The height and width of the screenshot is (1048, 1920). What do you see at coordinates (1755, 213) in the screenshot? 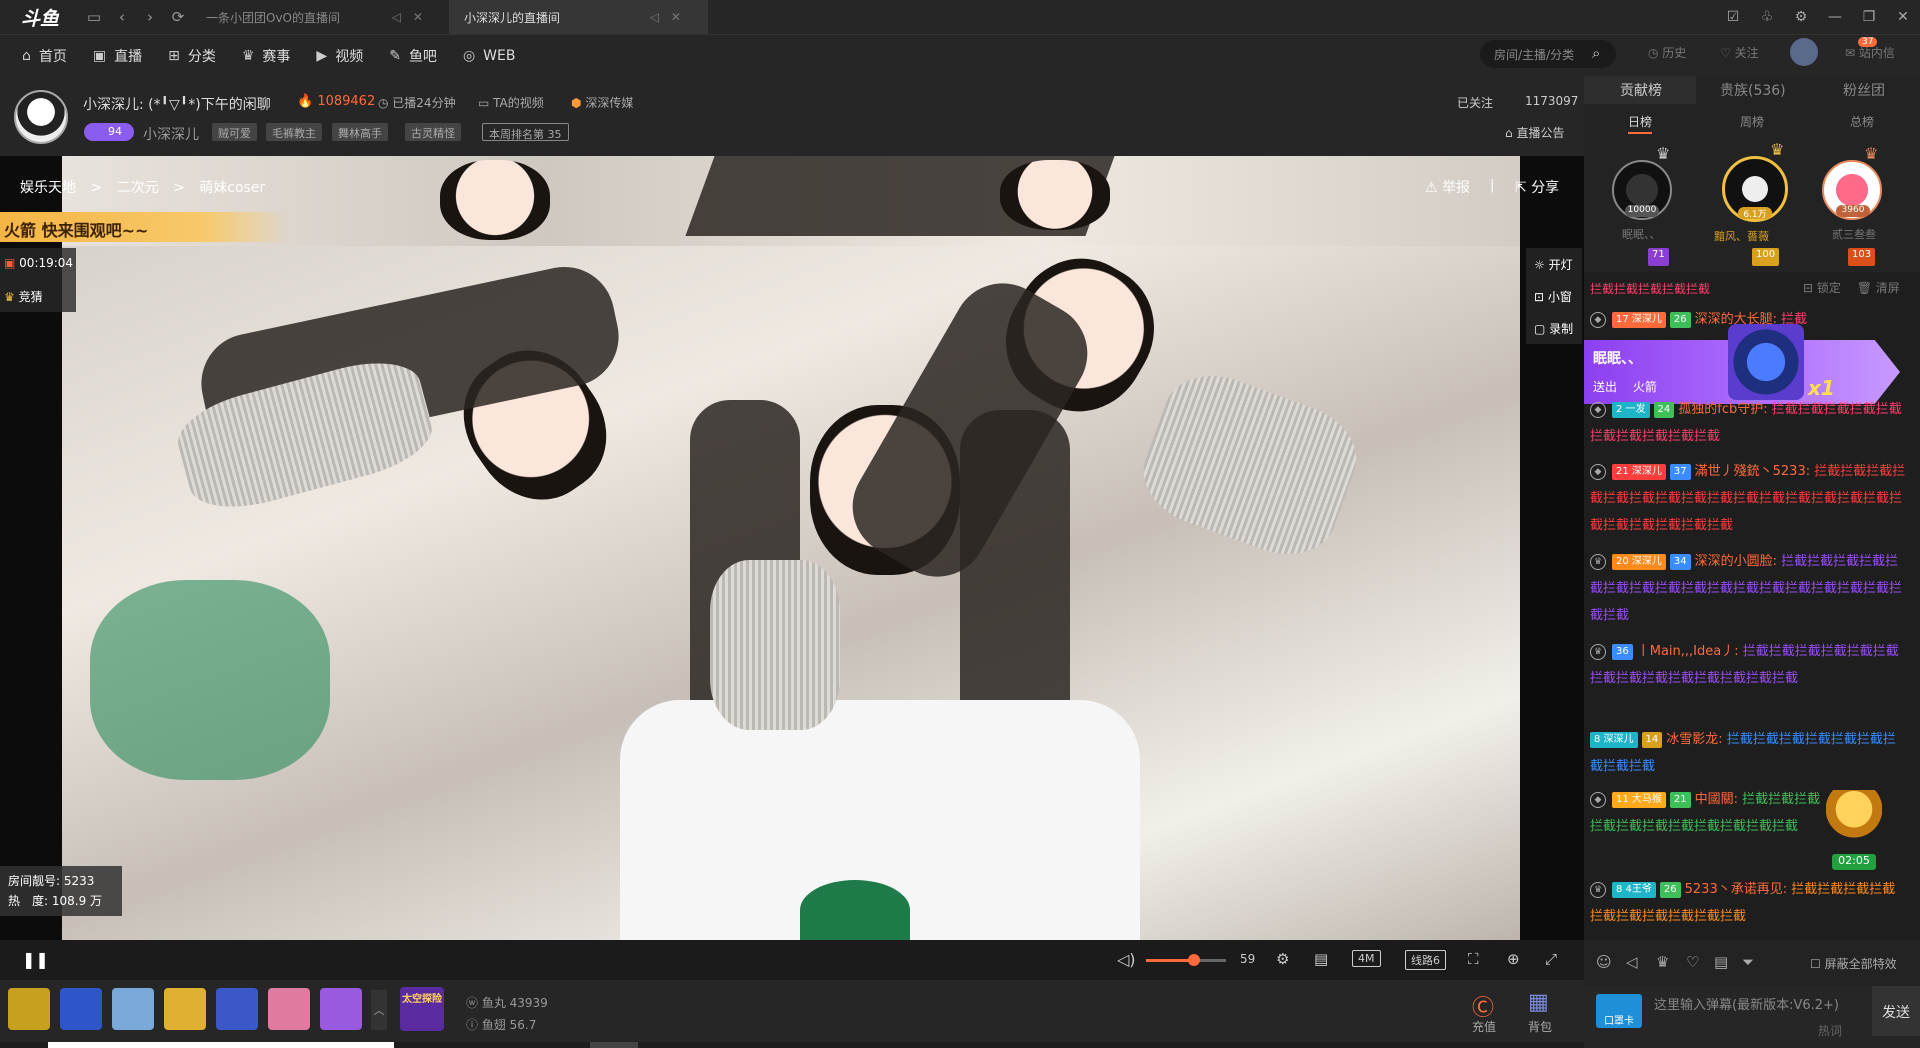
I see `rank-score: 6.1万` at bounding box center [1755, 213].